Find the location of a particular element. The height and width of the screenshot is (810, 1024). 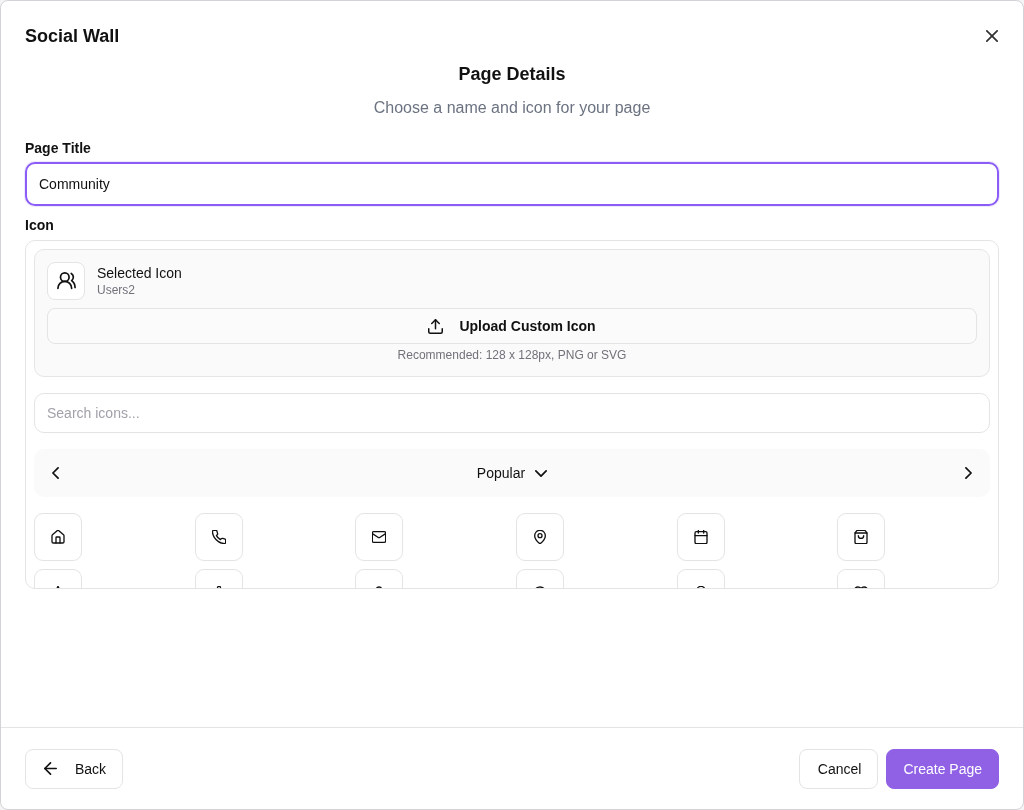

recommendation-text: Recommended: 128 x 128px, PNG or SVG is located at coordinates (512, 355).